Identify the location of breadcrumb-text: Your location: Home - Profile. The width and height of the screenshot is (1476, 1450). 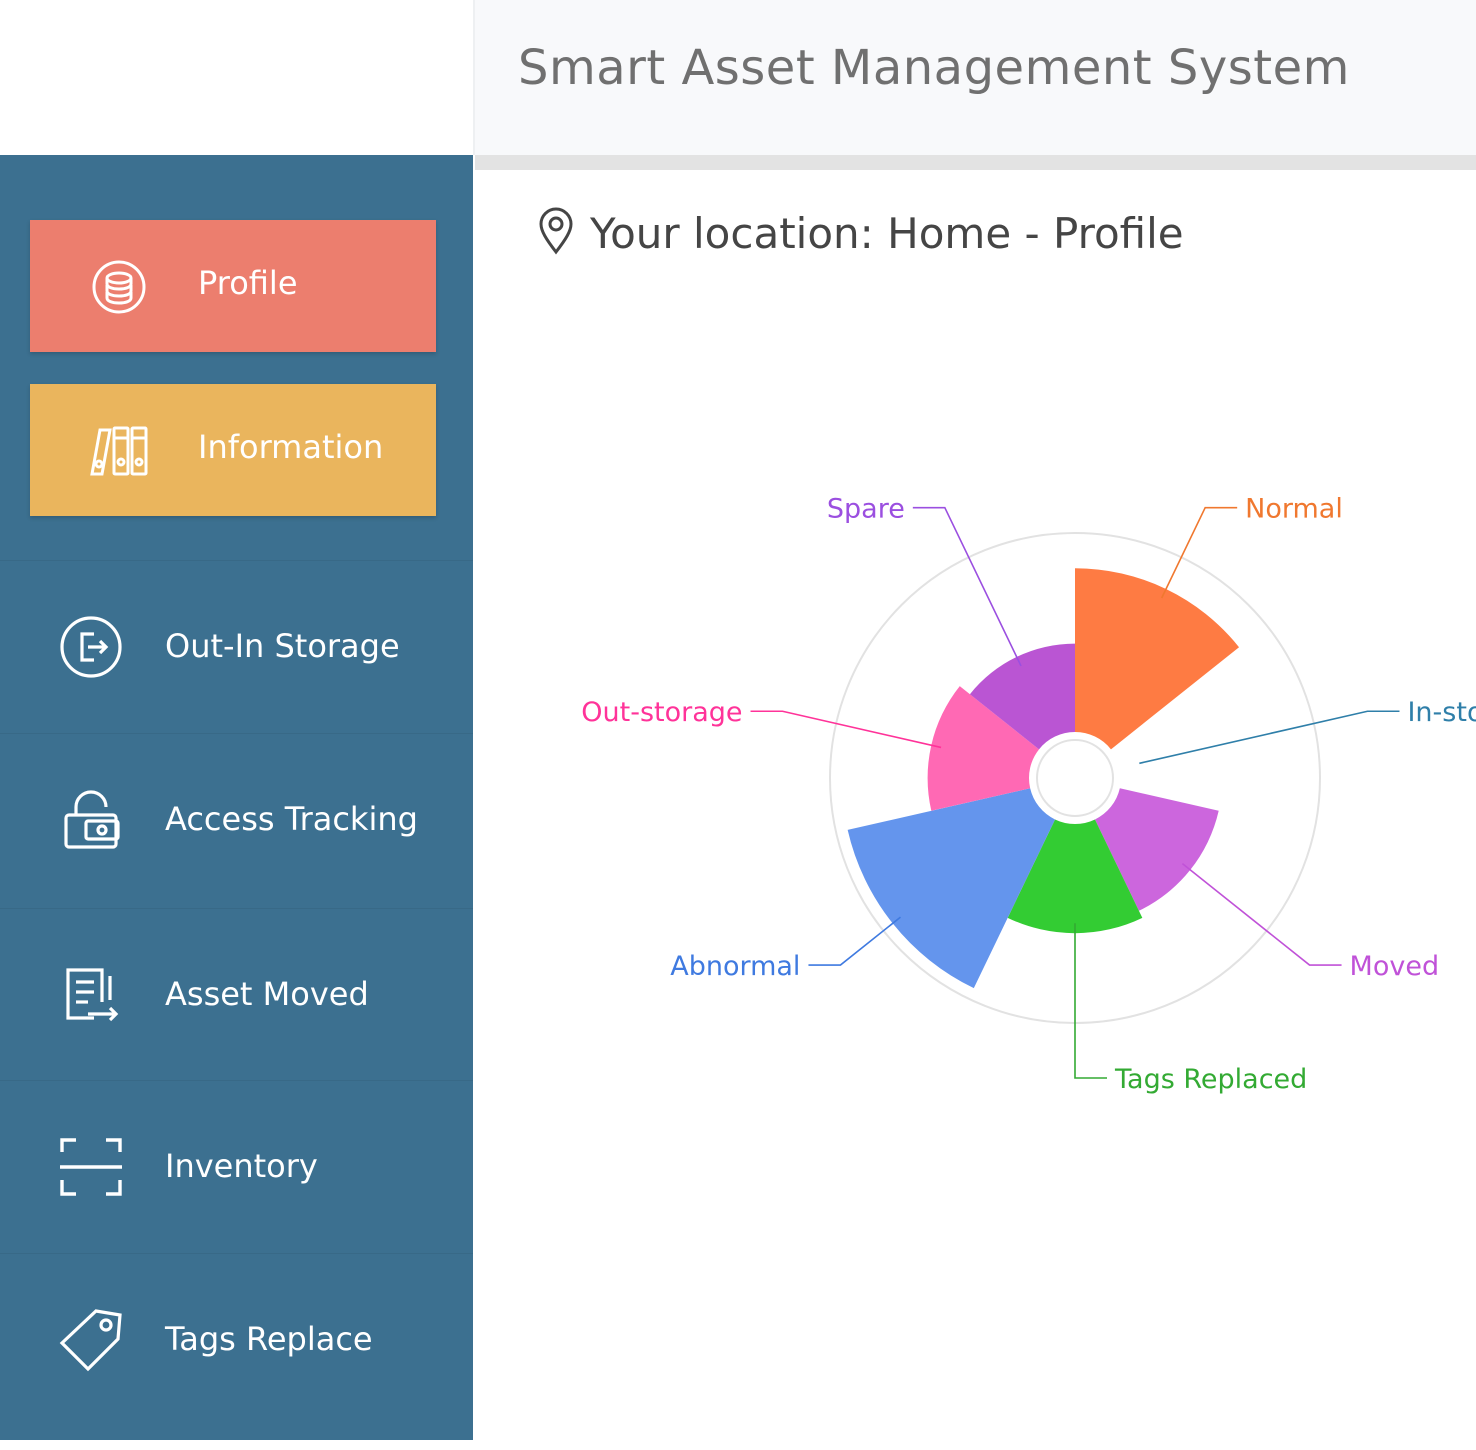
(887, 233).